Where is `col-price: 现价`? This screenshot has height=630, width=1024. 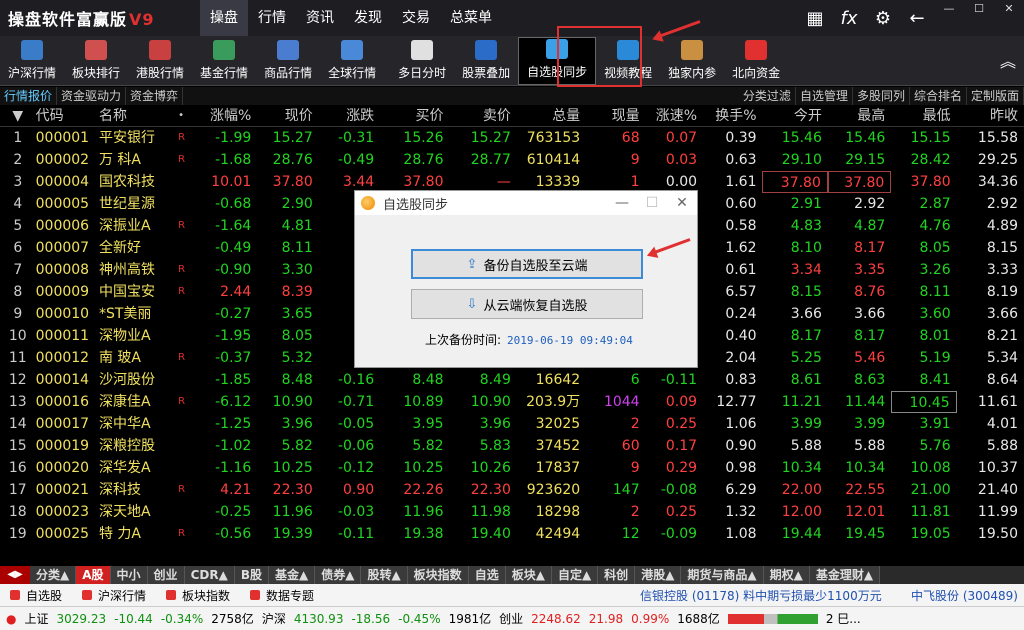
col-price: 现价 is located at coordinates (287, 116).